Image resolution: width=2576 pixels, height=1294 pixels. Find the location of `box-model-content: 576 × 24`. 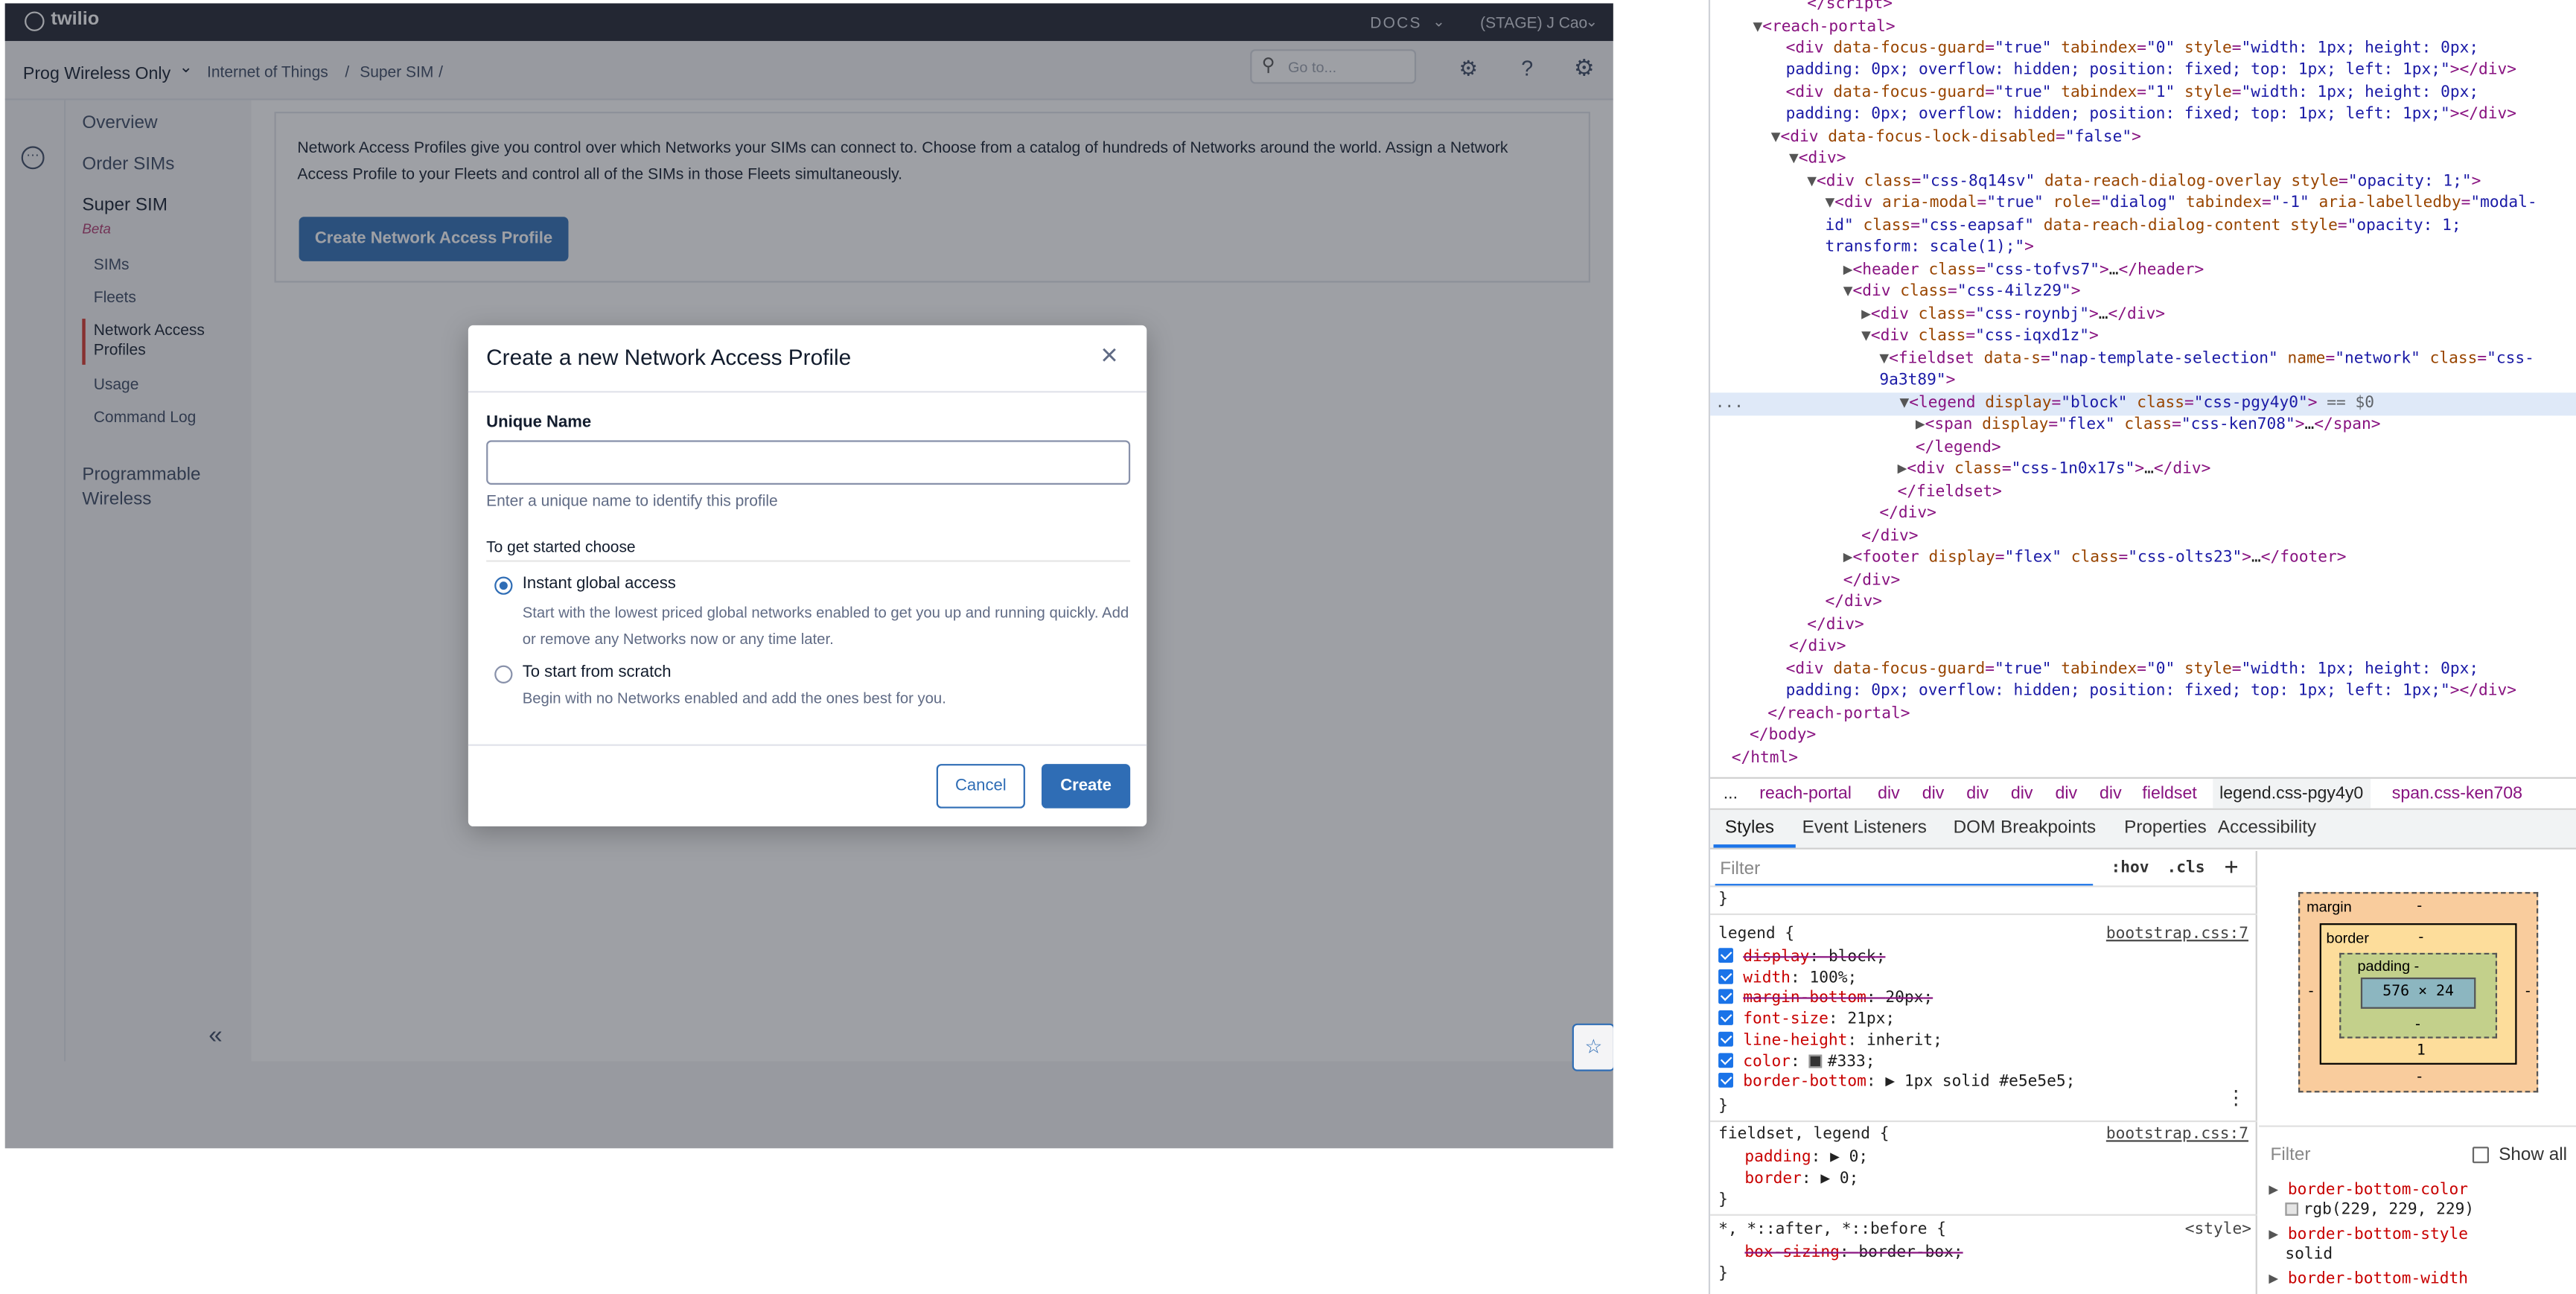

box-model-content: 576 × 24 is located at coordinates (2418, 993).